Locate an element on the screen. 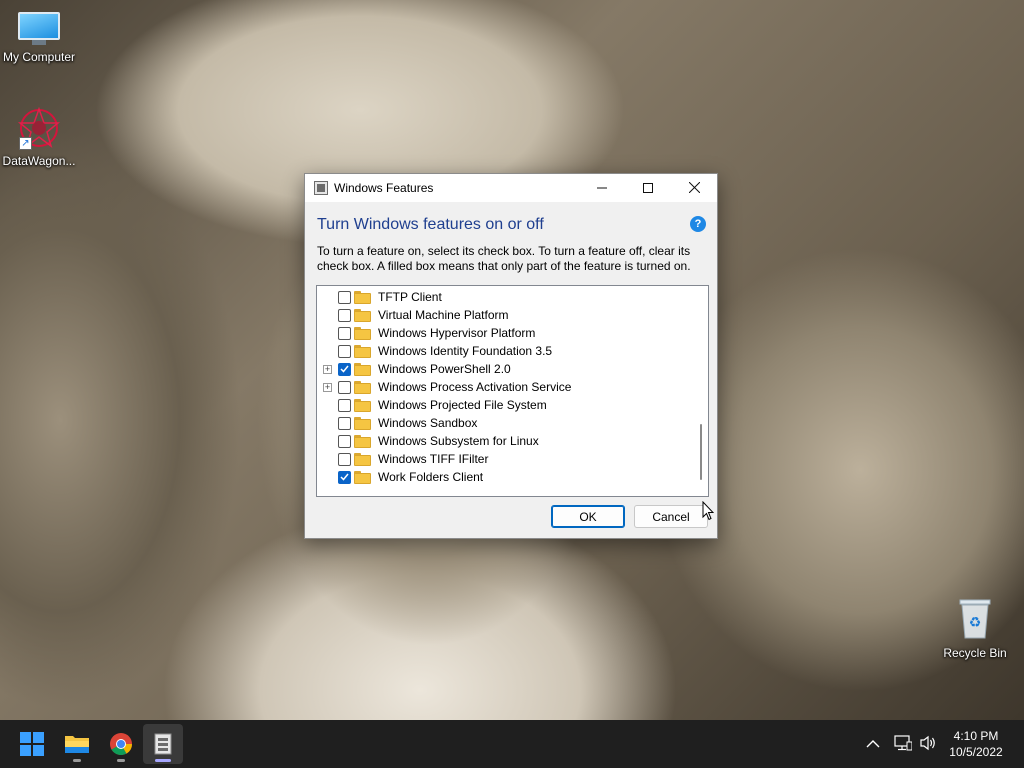  monitor-icon is located at coordinates (39, 29).